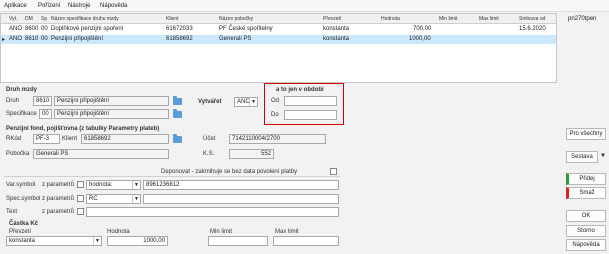 This screenshot has height=254, width=609. What do you see at coordinates (179, 39) in the screenshot?
I see `cell-klient: 61858692` at bounding box center [179, 39].